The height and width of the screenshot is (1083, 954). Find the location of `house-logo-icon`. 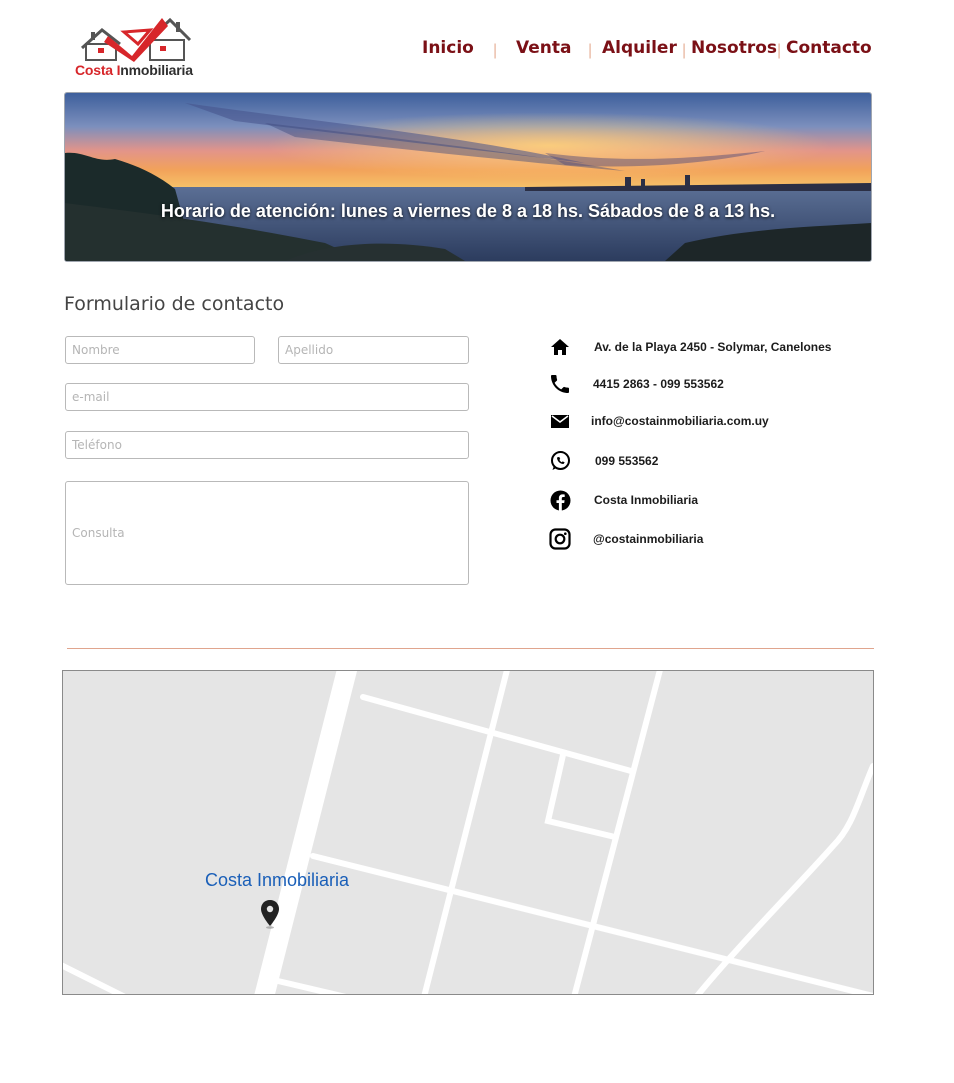

house-logo-icon is located at coordinates (136, 39).